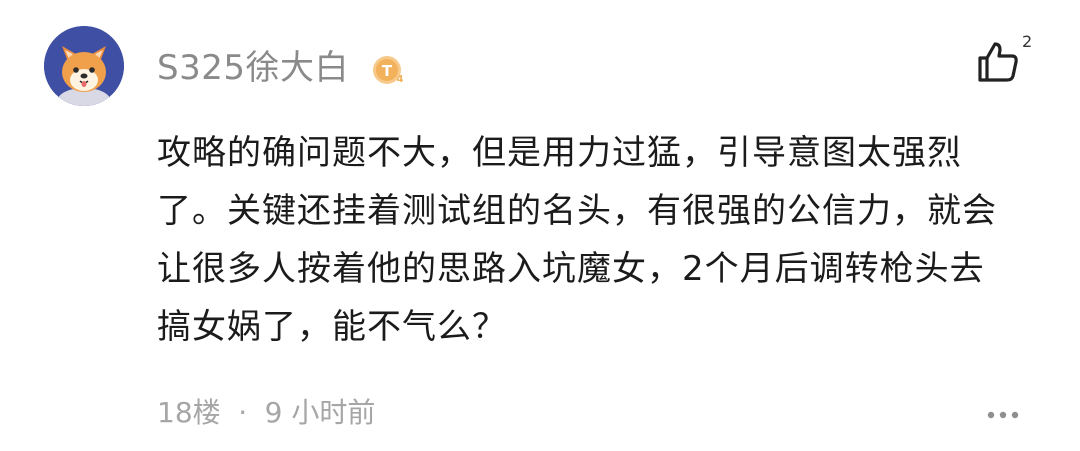  I want to click on svg-text: T, so click(387, 71).